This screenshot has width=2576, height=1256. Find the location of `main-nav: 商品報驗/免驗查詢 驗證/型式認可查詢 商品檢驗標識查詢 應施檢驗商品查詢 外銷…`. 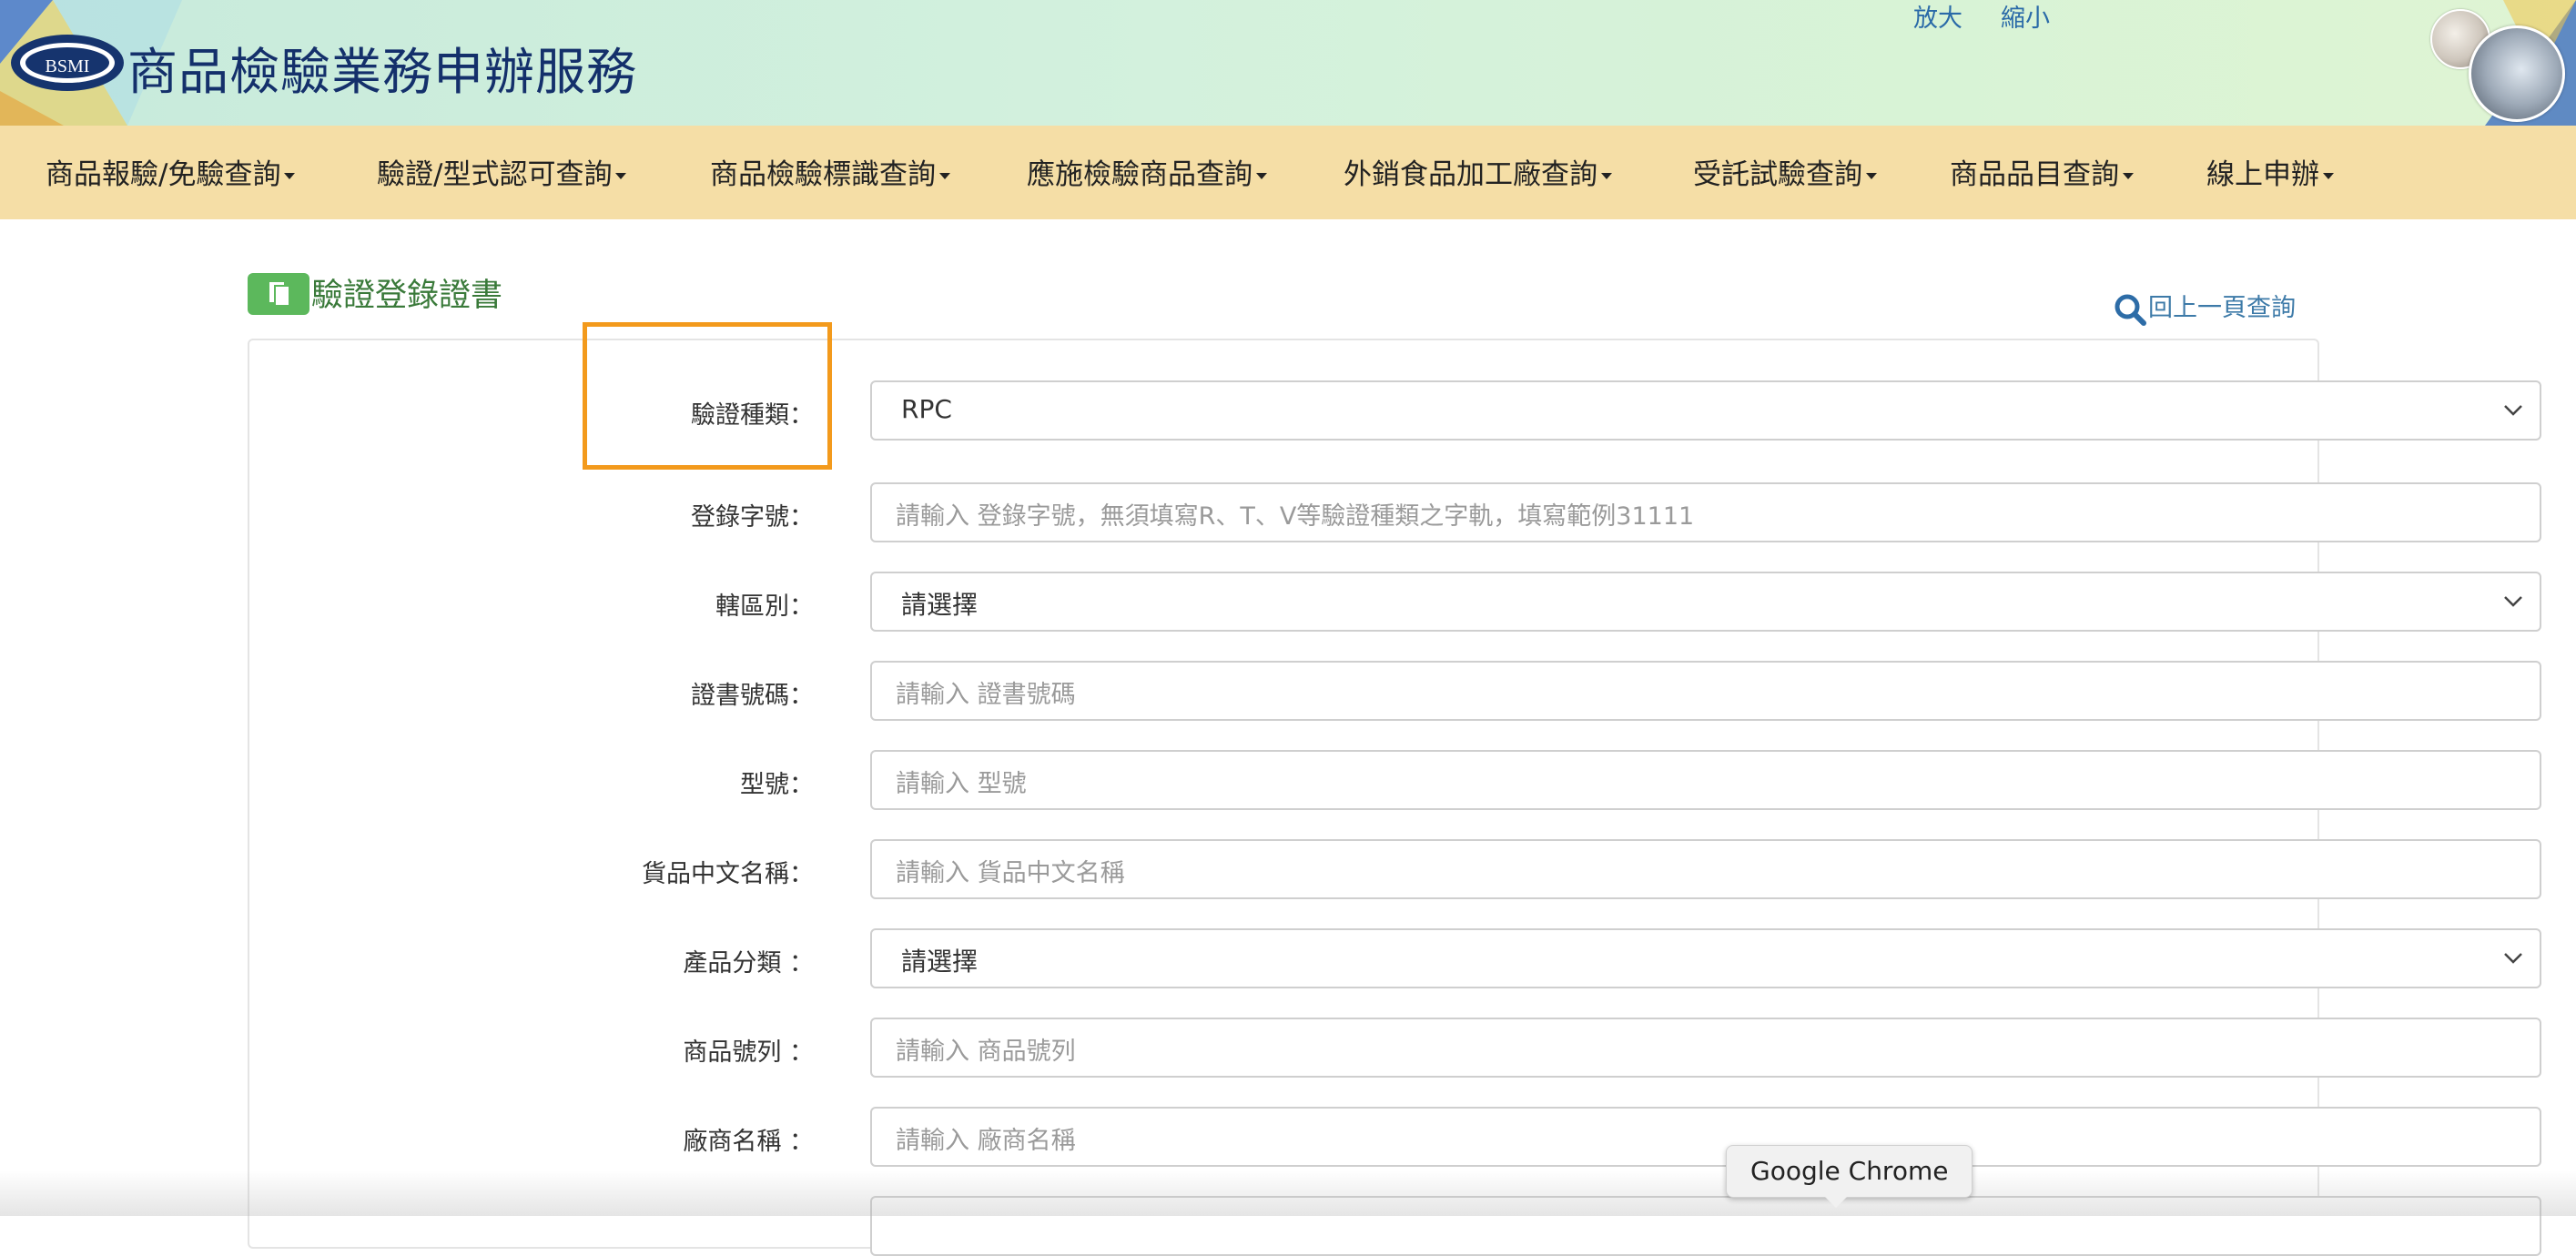

main-nav: 商品報驗/免驗查詢 驗證/型式認可查詢 商品檢驗標識查詢 應施檢驗商品查詢 外銷… is located at coordinates (1288, 172).